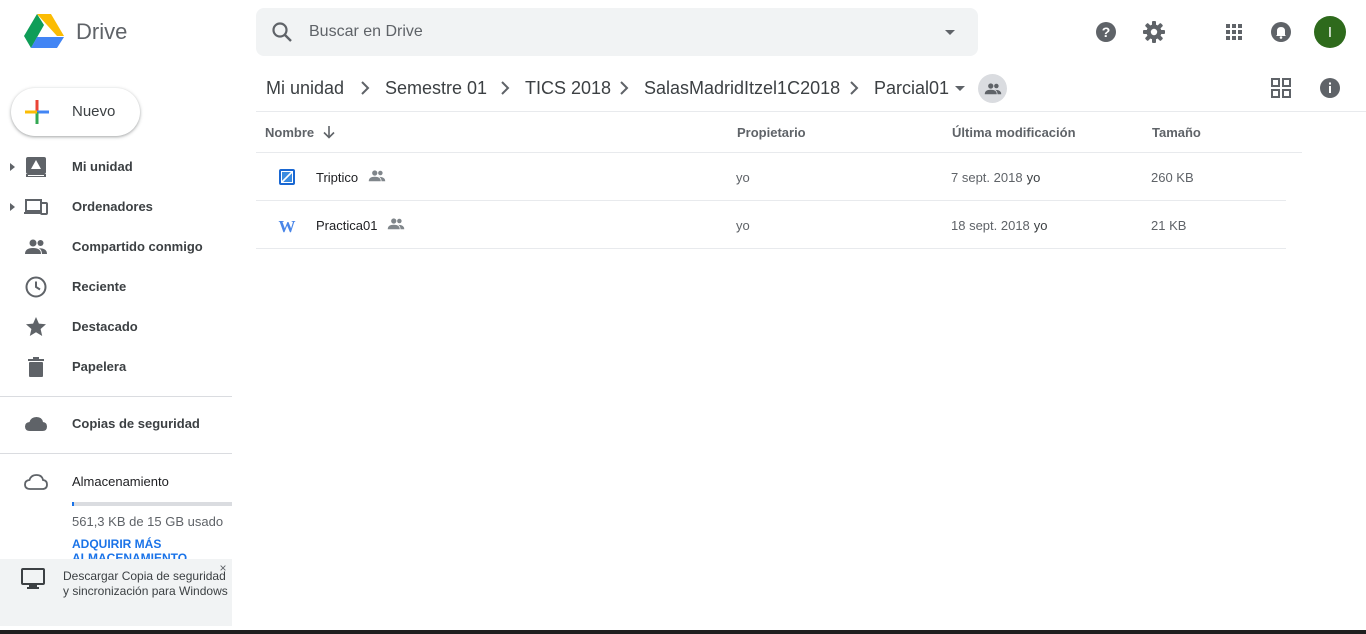 The width and height of the screenshot is (1366, 634). I want to click on info-icon, so click(1330, 88).